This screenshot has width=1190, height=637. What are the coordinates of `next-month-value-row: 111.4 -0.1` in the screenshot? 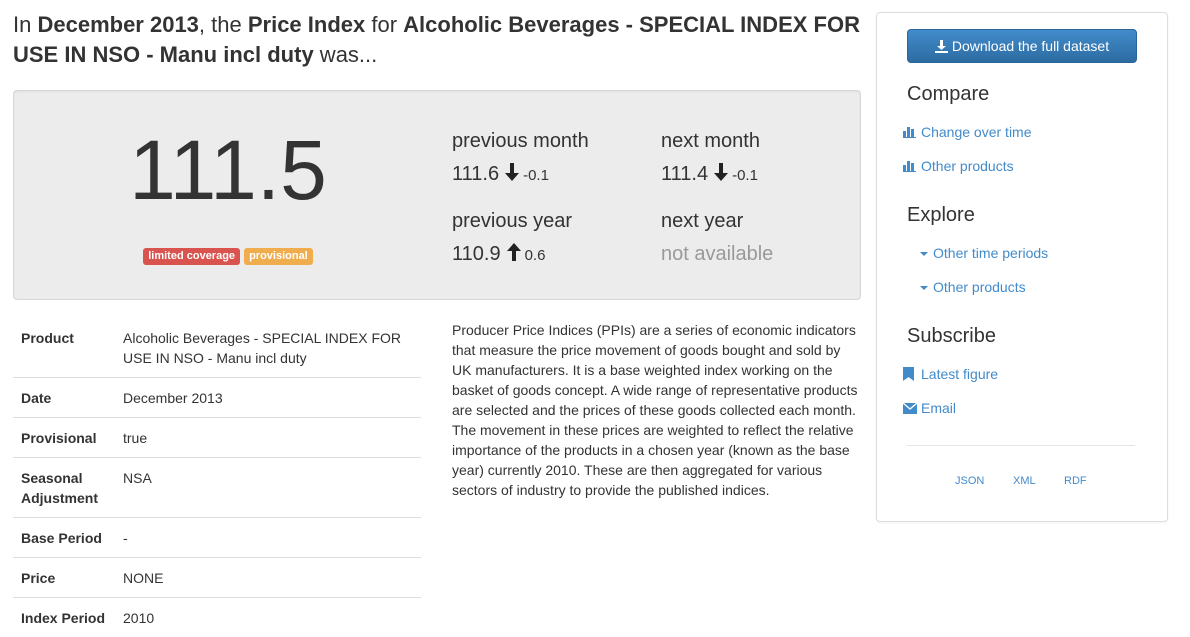 It's located at (710, 175).